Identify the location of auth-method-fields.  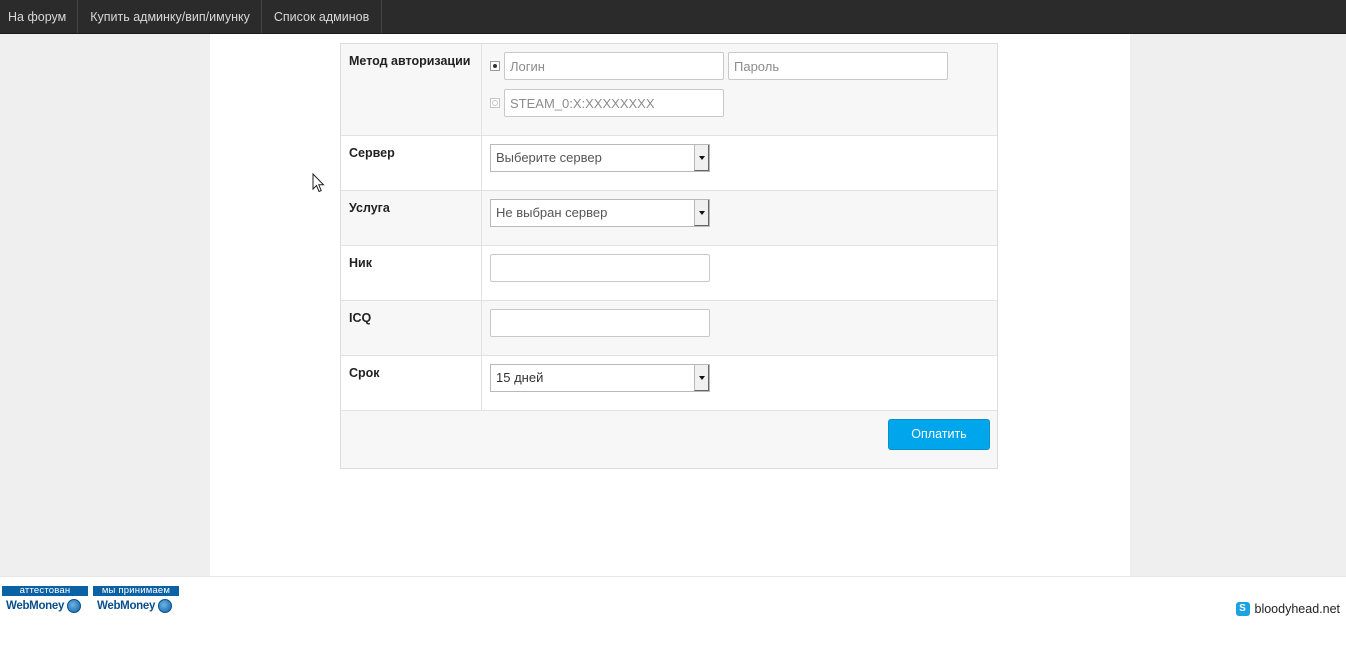
(739, 89).